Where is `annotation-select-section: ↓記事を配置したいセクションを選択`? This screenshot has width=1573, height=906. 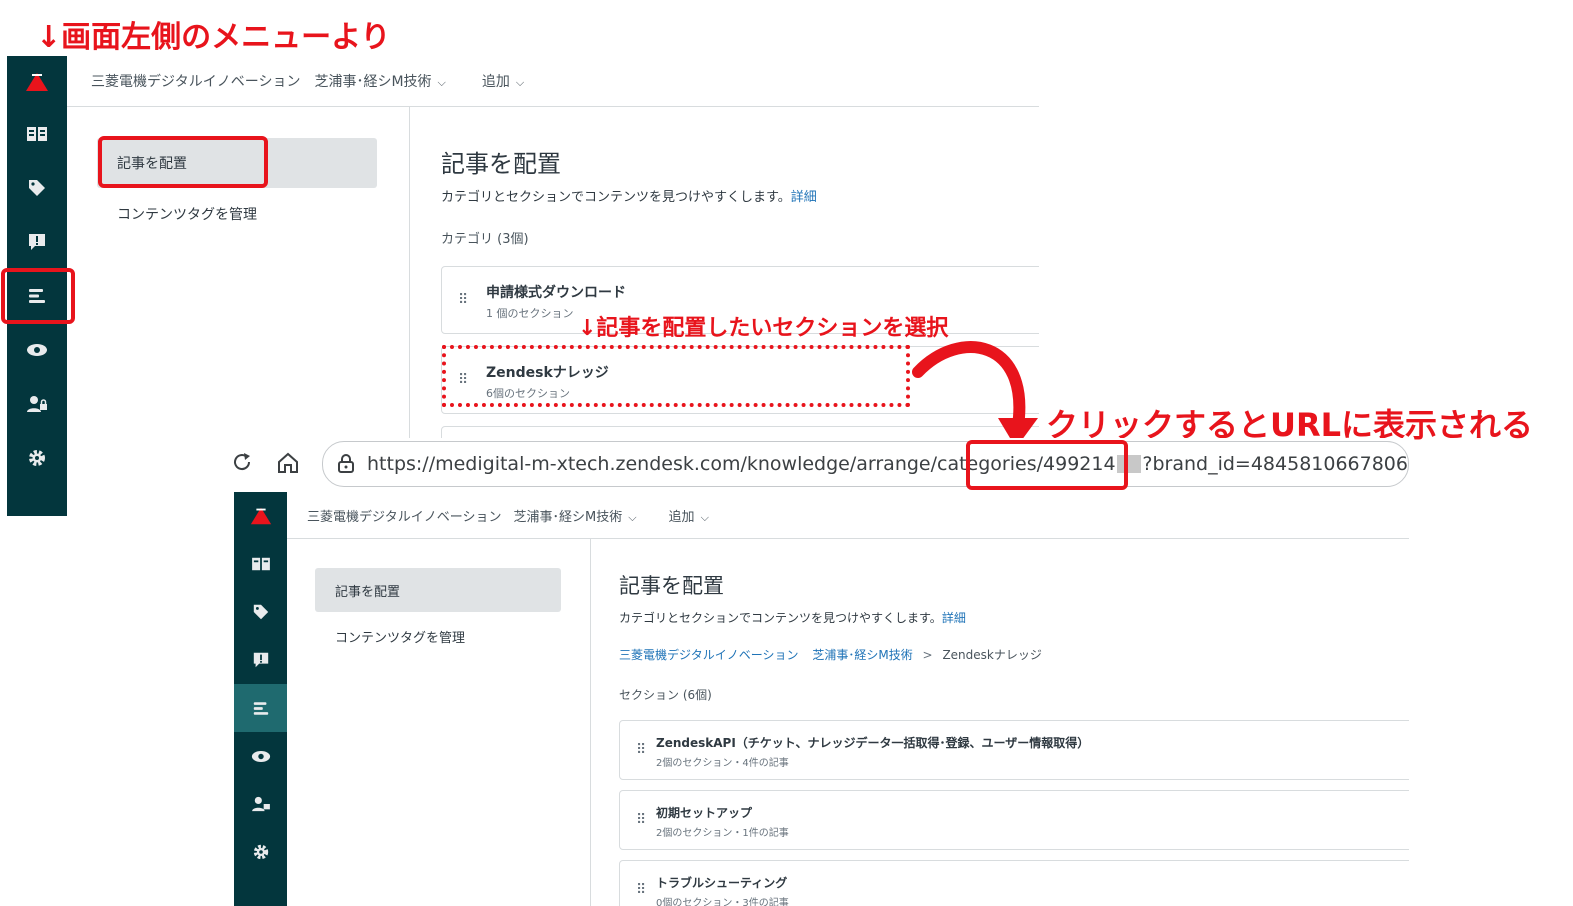
annotation-select-section: ↓記事を配置したいセクションを選択 is located at coordinates (763, 328).